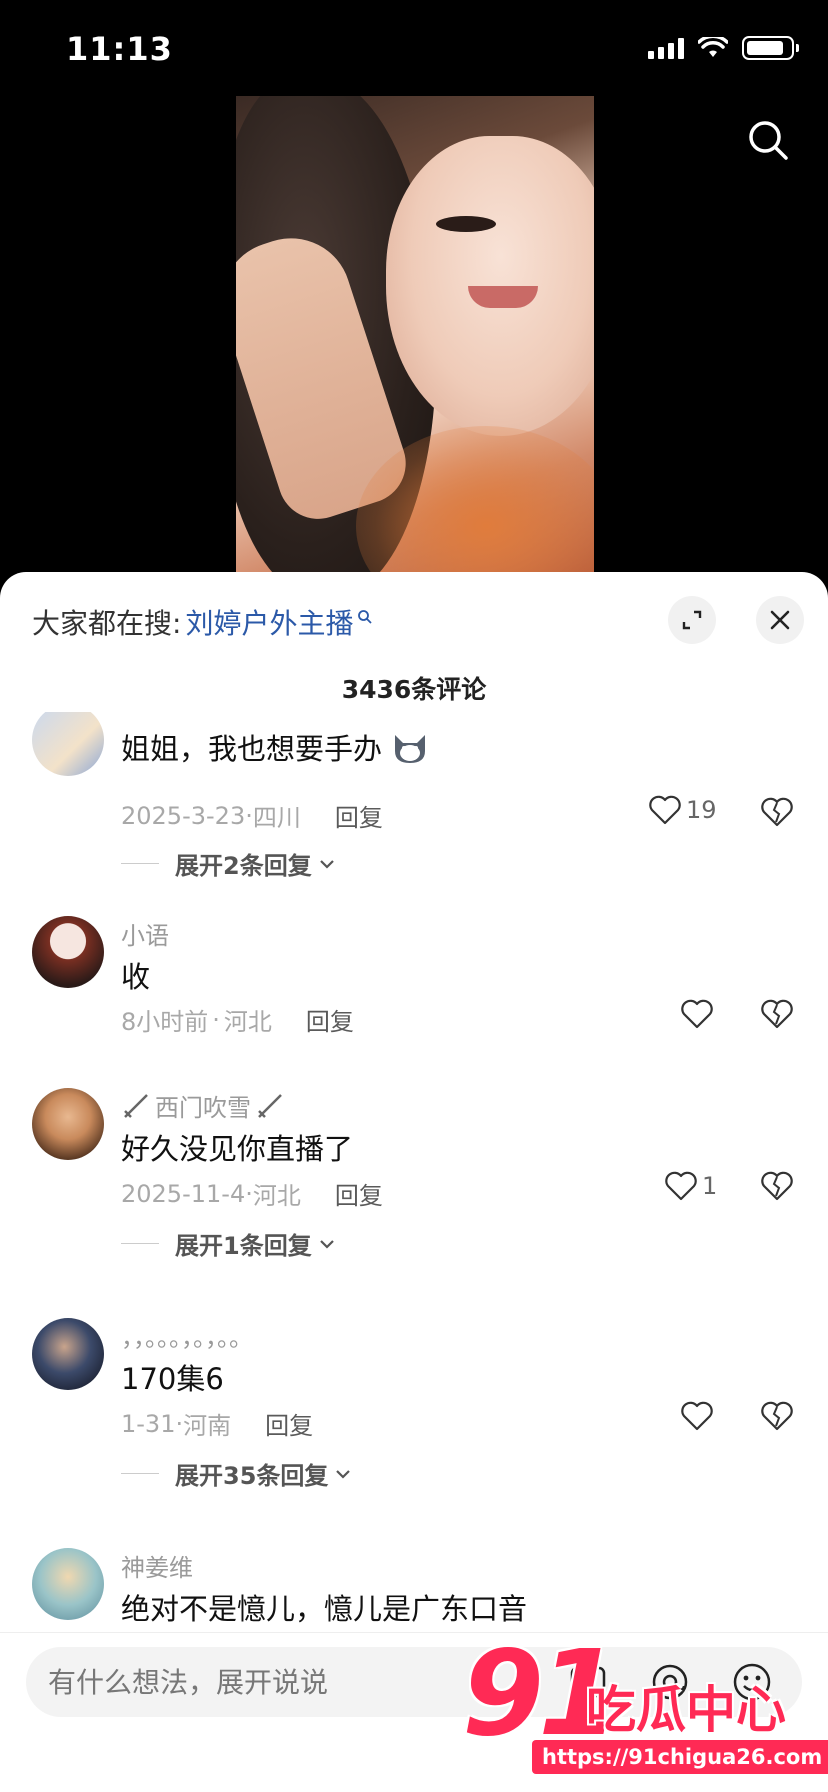  What do you see at coordinates (269, 622) in the screenshot?
I see `trending-keyword: 刘婷户外主播` at bounding box center [269, 622].